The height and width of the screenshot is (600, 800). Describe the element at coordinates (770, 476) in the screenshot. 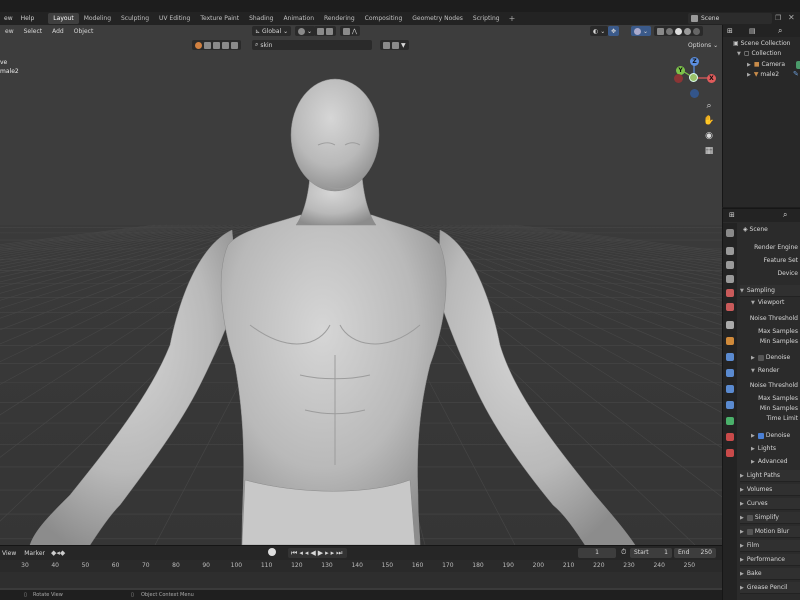

I see `section-light-paths: ▶ Light Paths` at that location.